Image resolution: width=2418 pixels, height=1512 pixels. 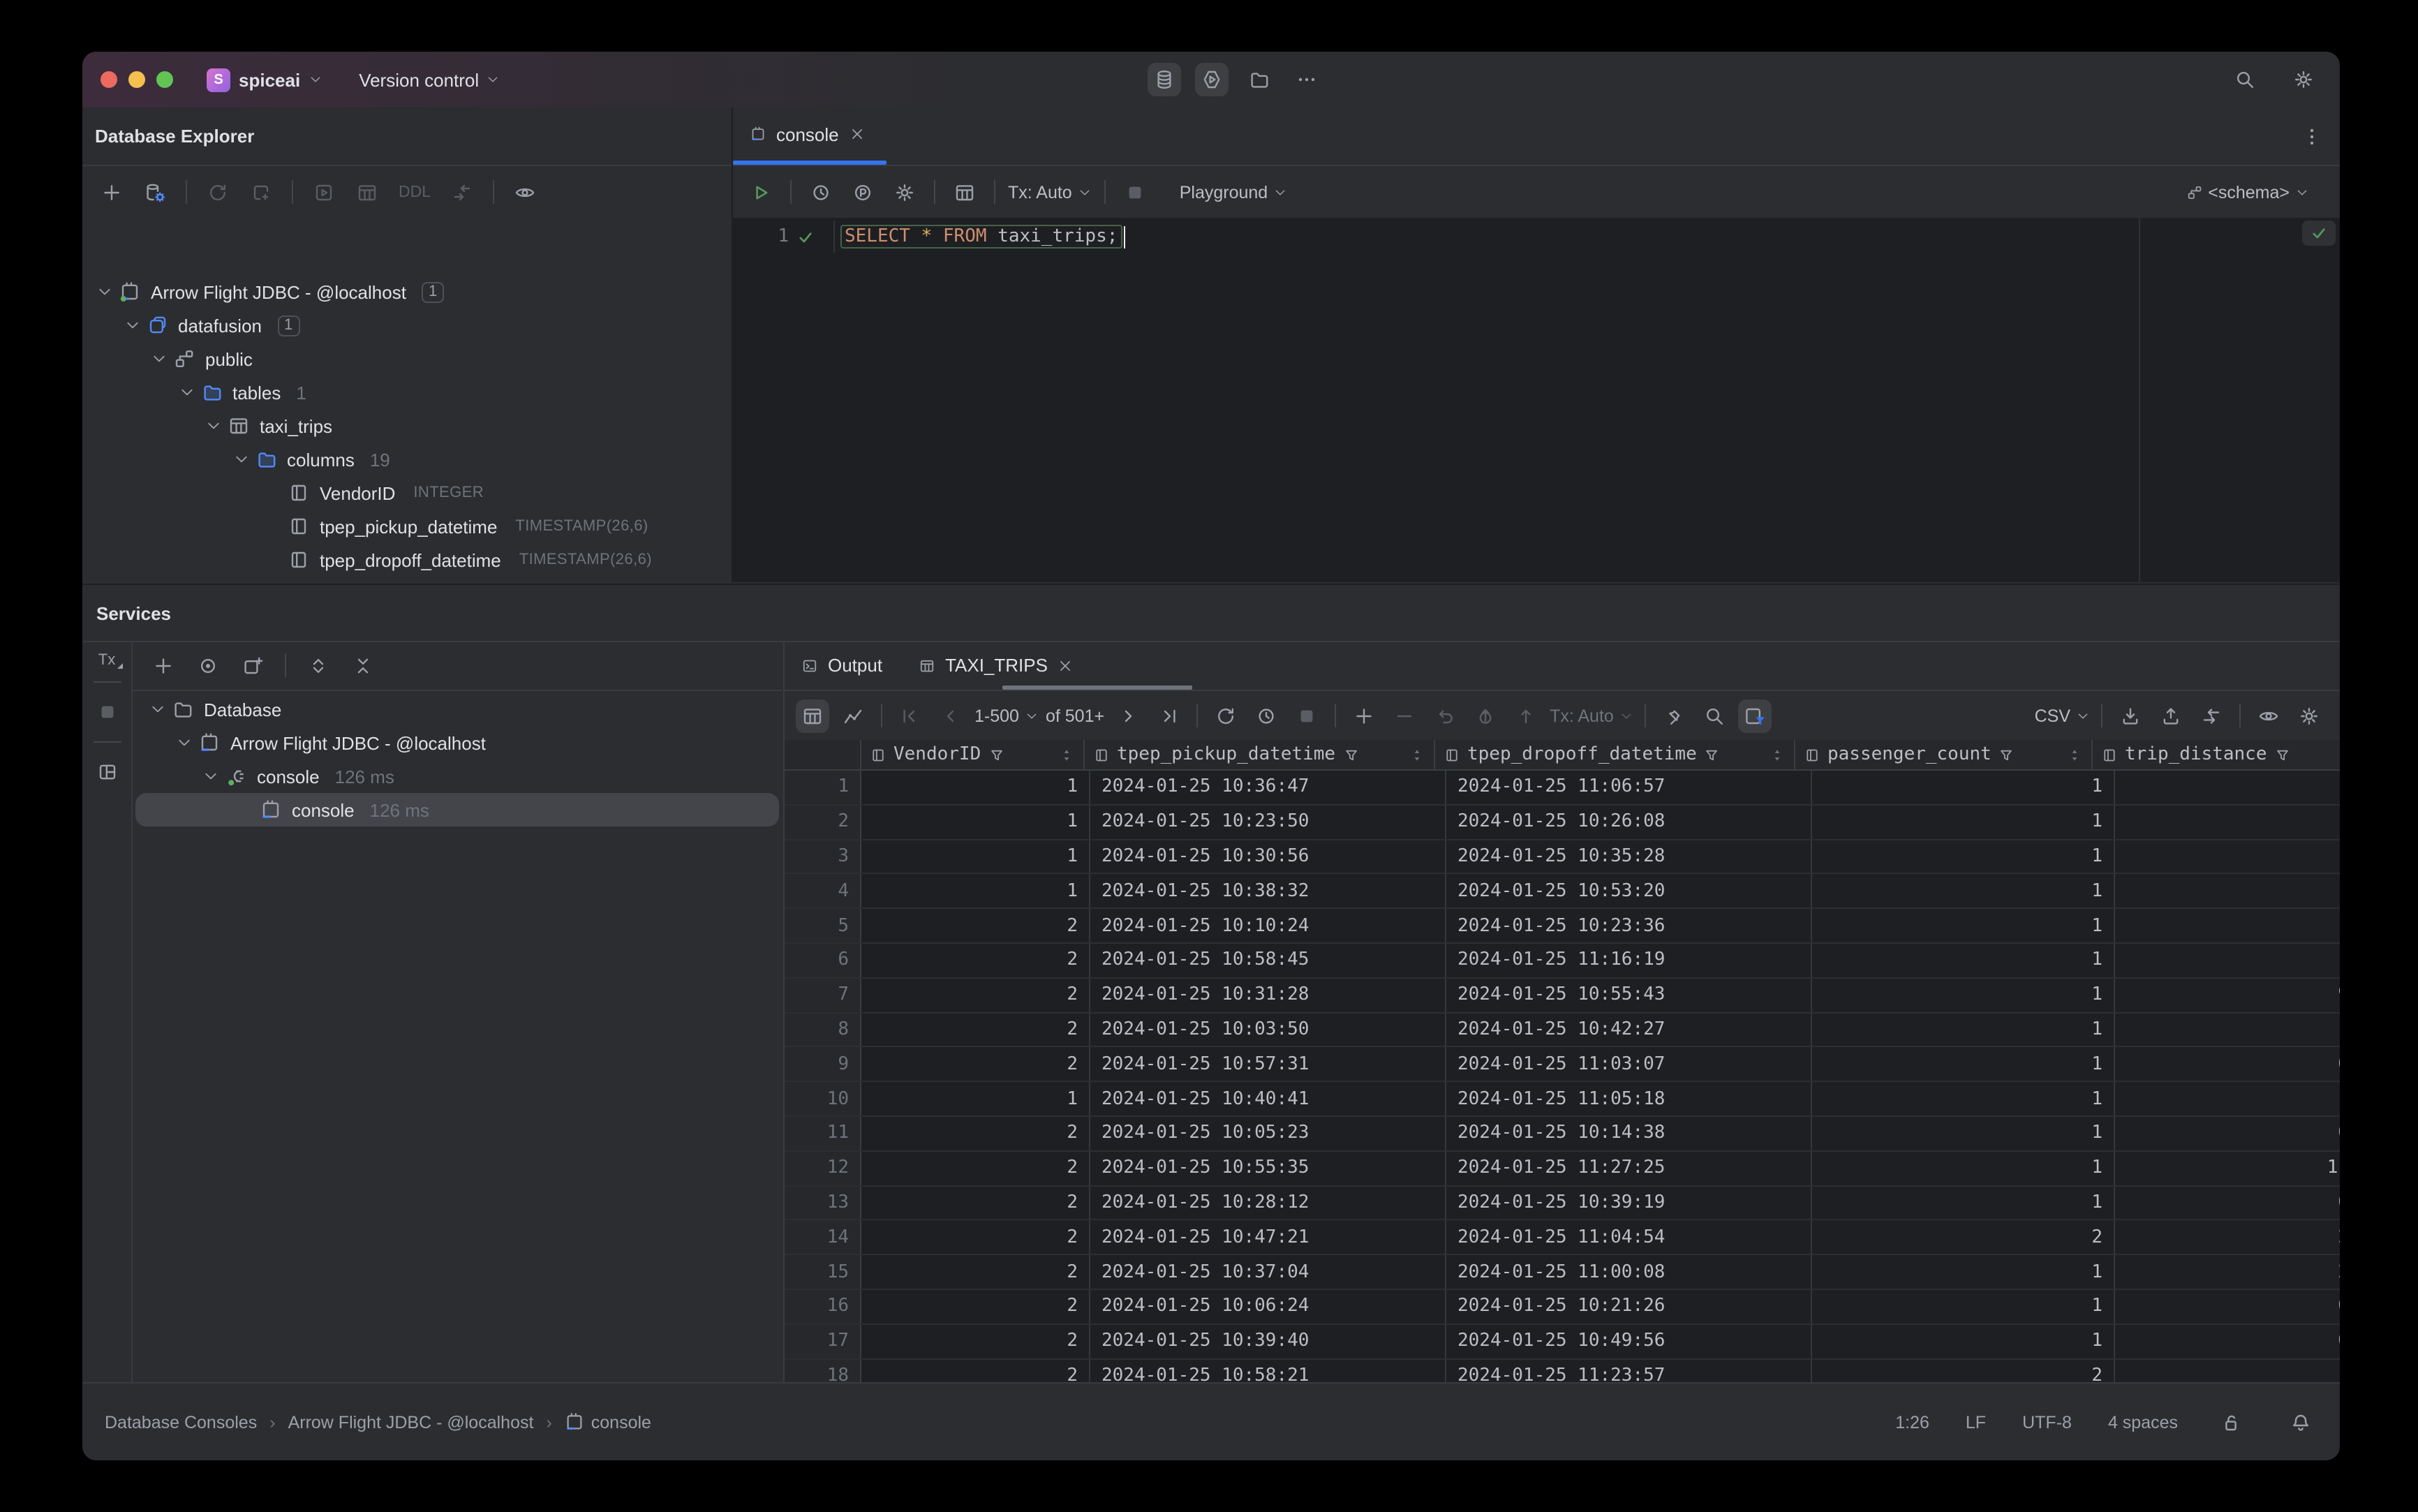 I want to click on detach-session-button, so click(x=261, y=192).